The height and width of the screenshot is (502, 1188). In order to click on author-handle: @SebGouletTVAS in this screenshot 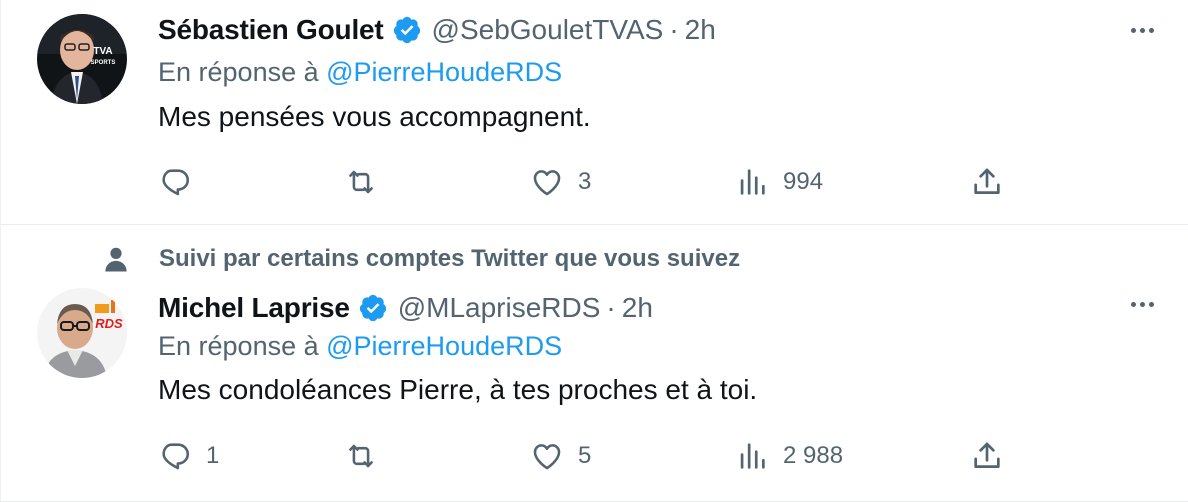, I will do `click(548, 30)`.